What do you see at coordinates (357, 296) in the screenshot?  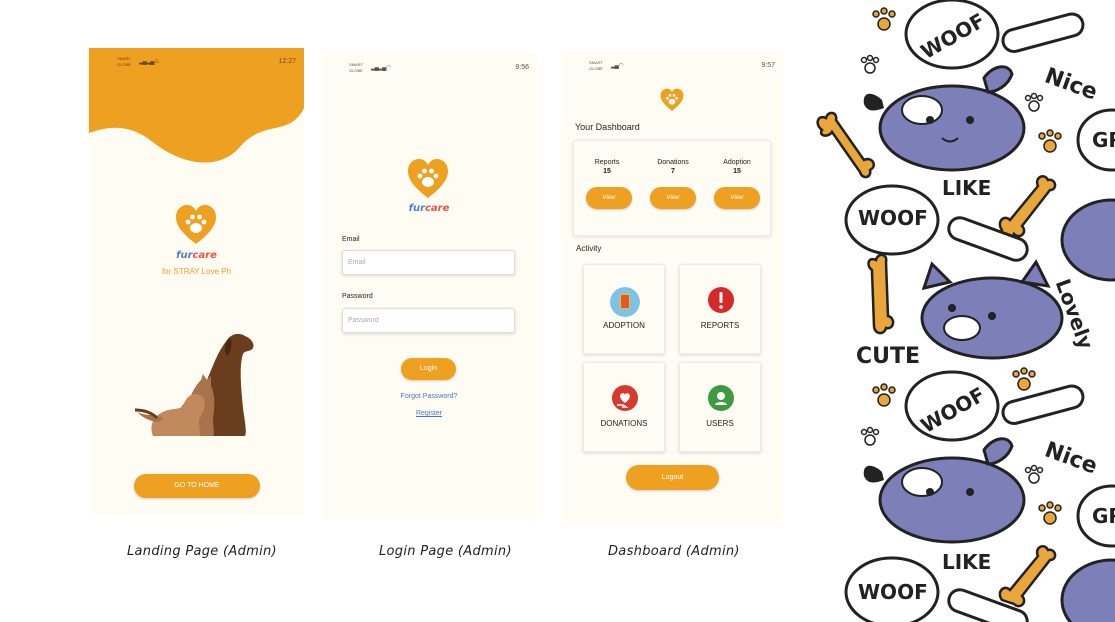 I see `password-label: Password` at bounding box center [357, 296].